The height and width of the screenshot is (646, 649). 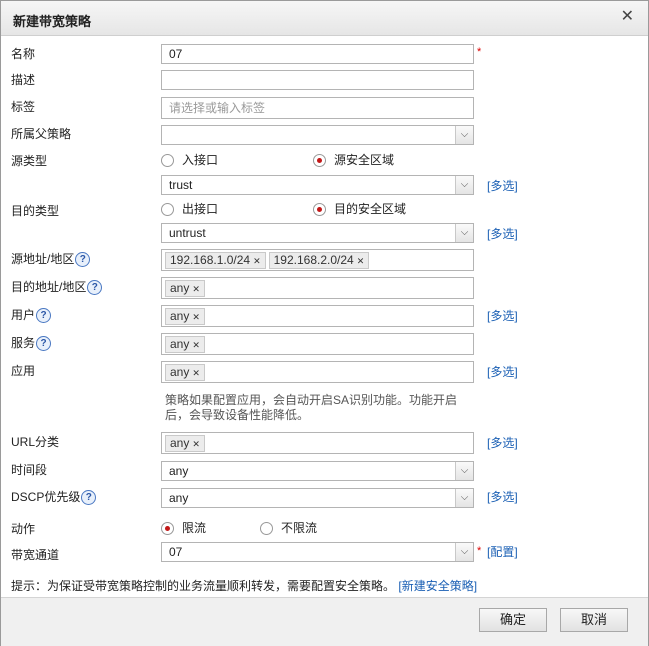 I want to click on bandwidth-channel-select: 07 ⌵, so click(x=317, y=552).